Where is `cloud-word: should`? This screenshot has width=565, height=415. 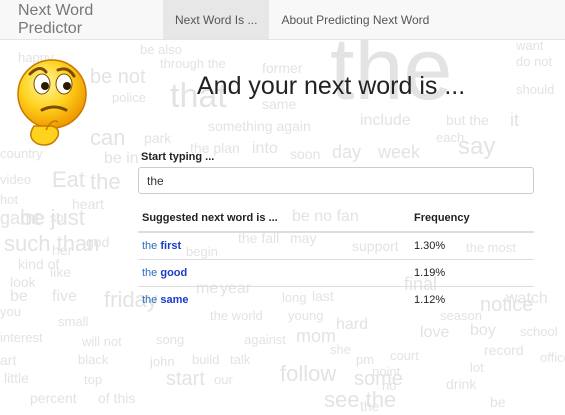
cloud-word: should is located at coordinates (535, 89).